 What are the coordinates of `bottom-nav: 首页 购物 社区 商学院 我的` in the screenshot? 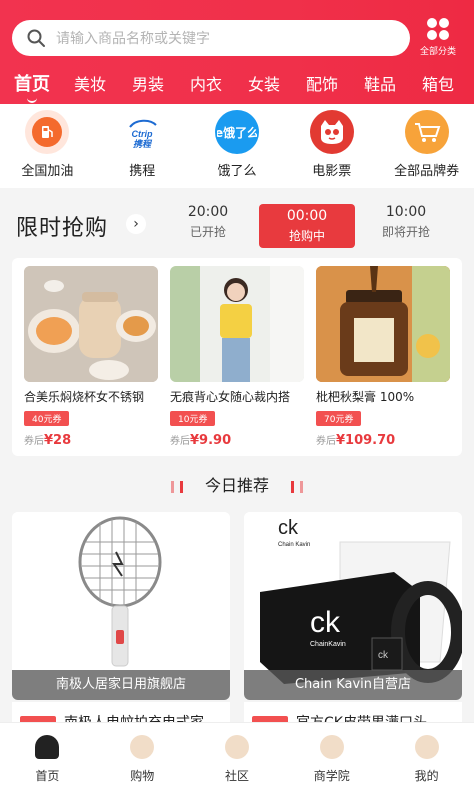 It's located at (237, 758).